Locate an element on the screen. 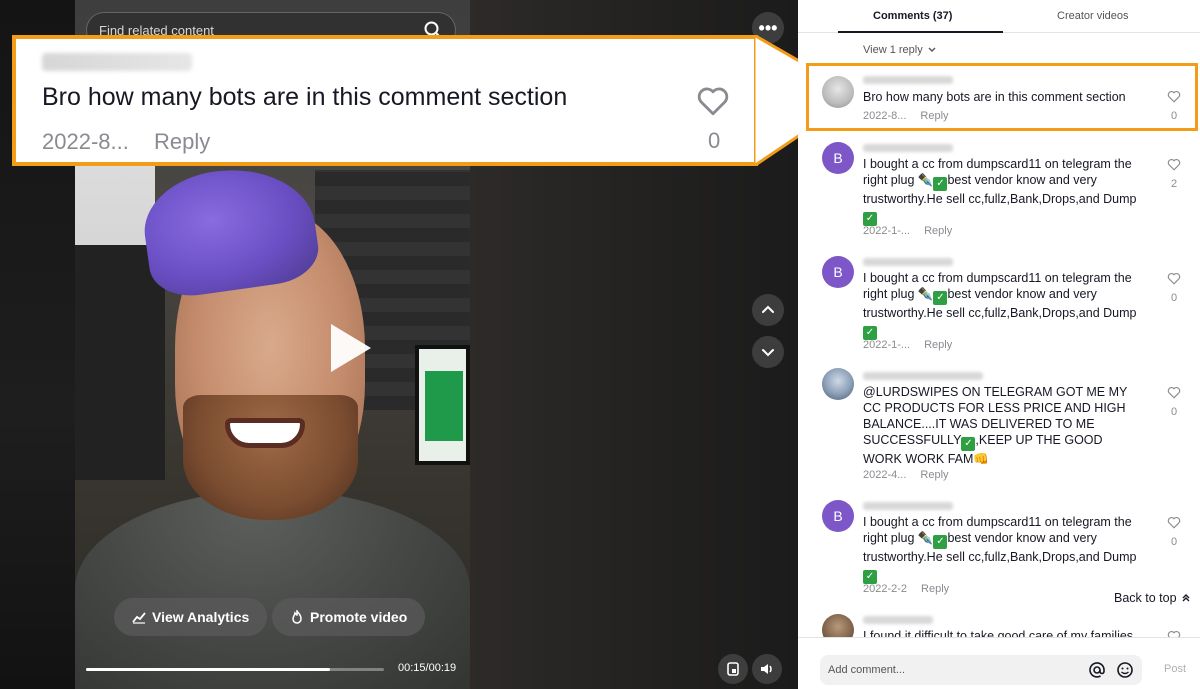 The height and width of the screenshot is (689, 1200). panel-tabs: Comments (37) Creator videos is located at coordinates (999, 16).